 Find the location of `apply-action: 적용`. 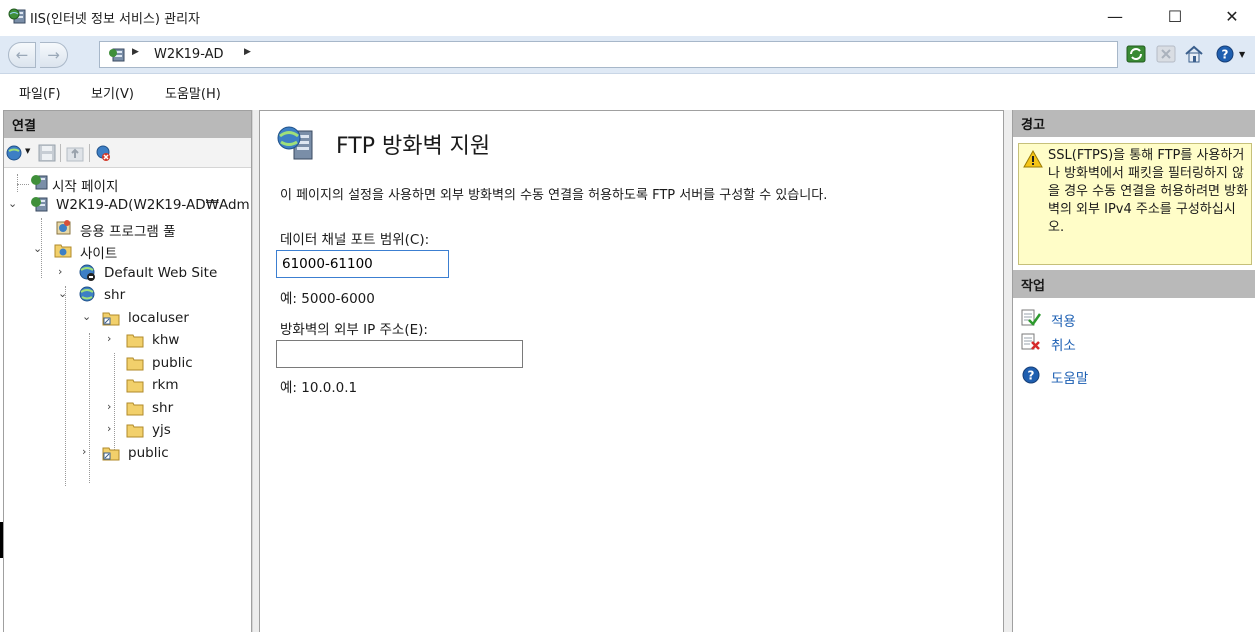

apply-action: 적용 is located at coordinates (1079, 318).